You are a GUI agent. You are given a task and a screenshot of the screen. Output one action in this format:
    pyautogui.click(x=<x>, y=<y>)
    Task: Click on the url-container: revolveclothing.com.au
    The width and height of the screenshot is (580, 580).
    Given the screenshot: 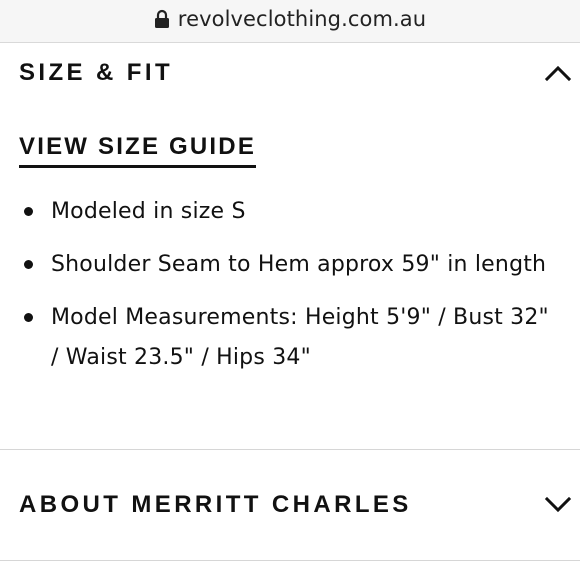 What is the action you would take?
    pyautogui.click(x=290, y=19)
    